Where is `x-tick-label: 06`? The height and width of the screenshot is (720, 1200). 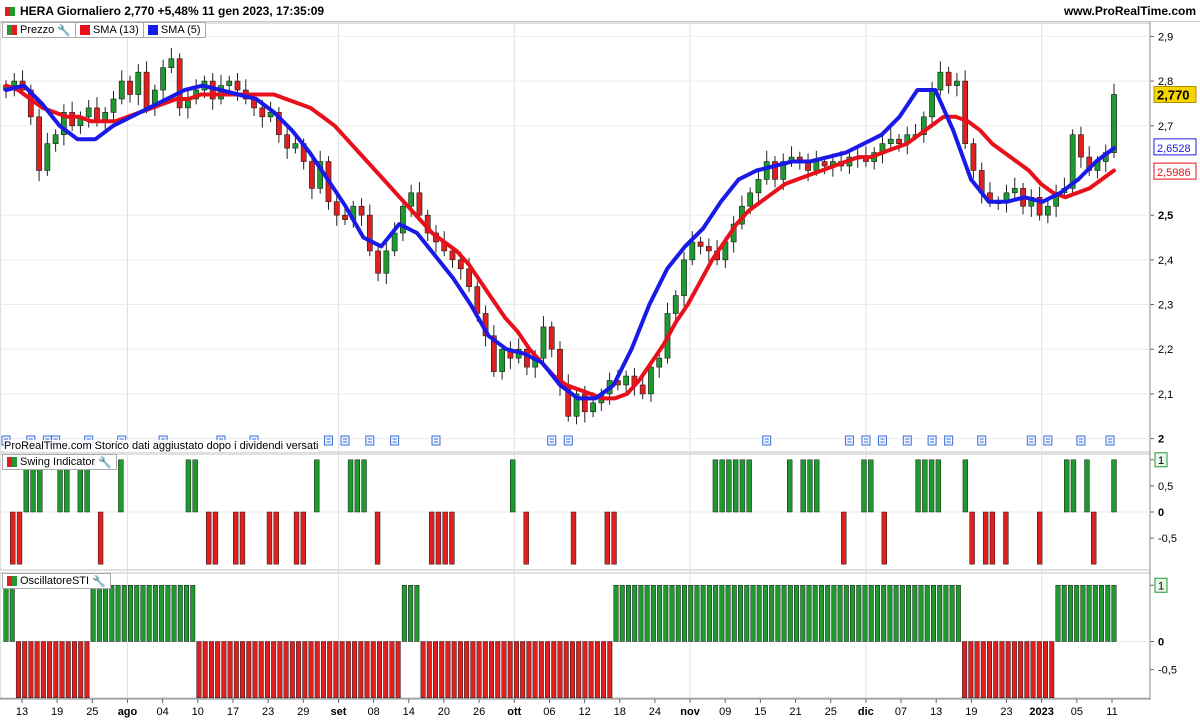 x-tick-label: 06 is located at coordinates (549, 712).